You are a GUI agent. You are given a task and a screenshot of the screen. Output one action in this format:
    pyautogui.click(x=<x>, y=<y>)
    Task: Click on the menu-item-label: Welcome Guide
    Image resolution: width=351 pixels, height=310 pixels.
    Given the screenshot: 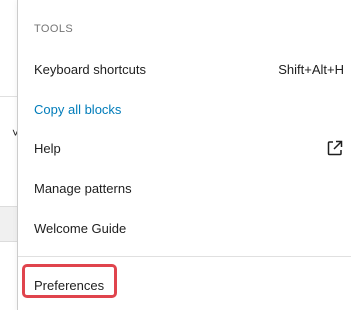 What is the action you would take?
    pyautogui.click(x=80, y=228)
    